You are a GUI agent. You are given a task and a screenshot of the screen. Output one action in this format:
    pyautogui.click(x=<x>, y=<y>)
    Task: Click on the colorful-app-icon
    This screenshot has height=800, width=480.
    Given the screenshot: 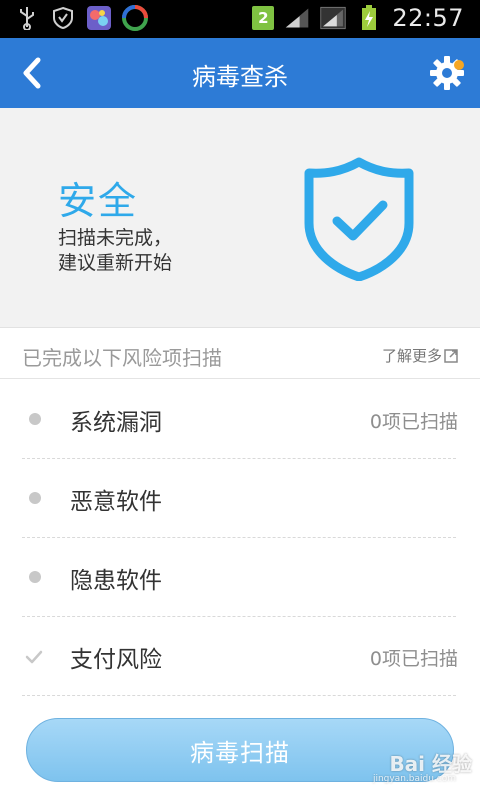 What is the action you would take?
    pyautogui.click(x=99, y=18)
    